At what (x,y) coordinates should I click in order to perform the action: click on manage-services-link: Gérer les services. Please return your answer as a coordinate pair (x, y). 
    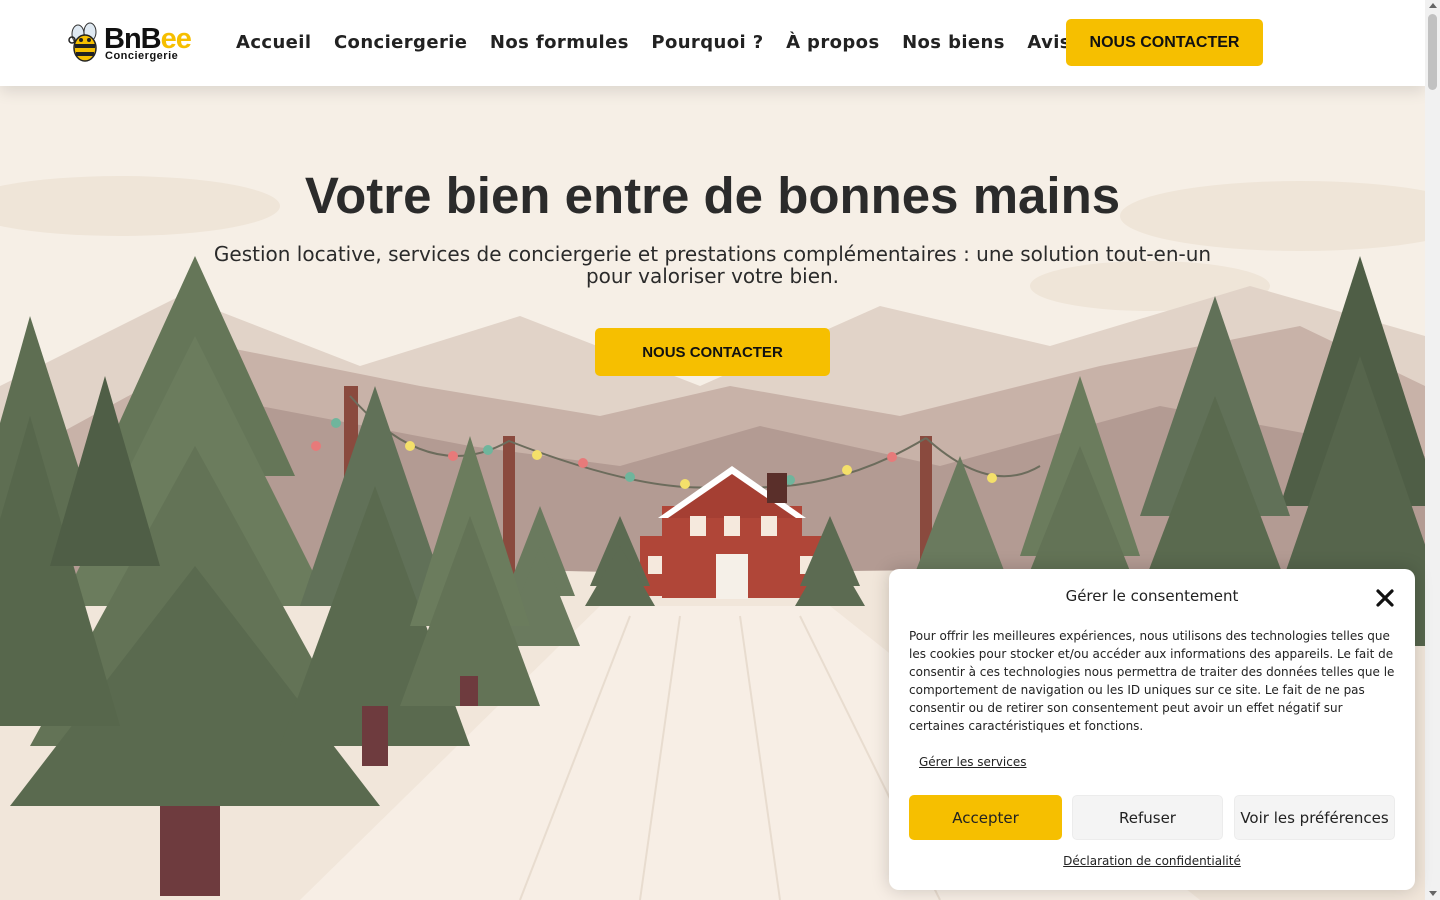
    Looking at the image, I should click on (973, 762).